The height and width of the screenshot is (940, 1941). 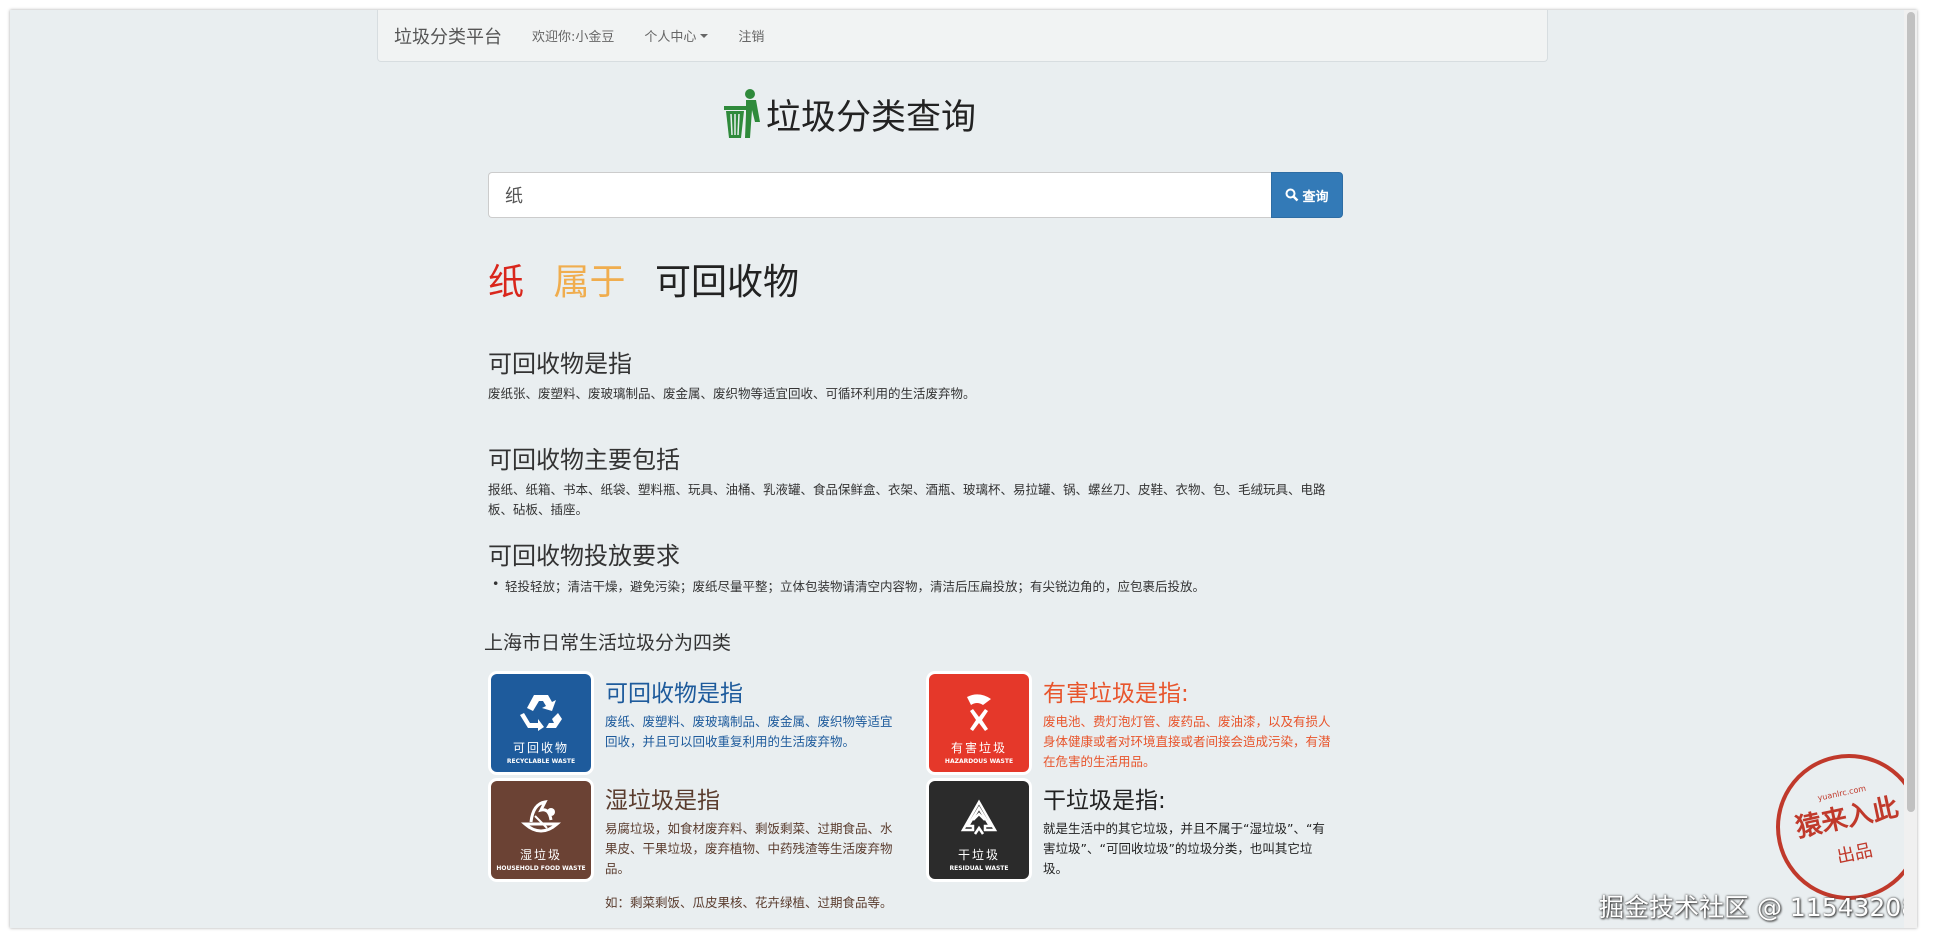 What do you see at coordinates (540, 855) in the screenshot?
I see `wet-waste-badge-cn: 湿垃圾` at bounding box center [540, 855].